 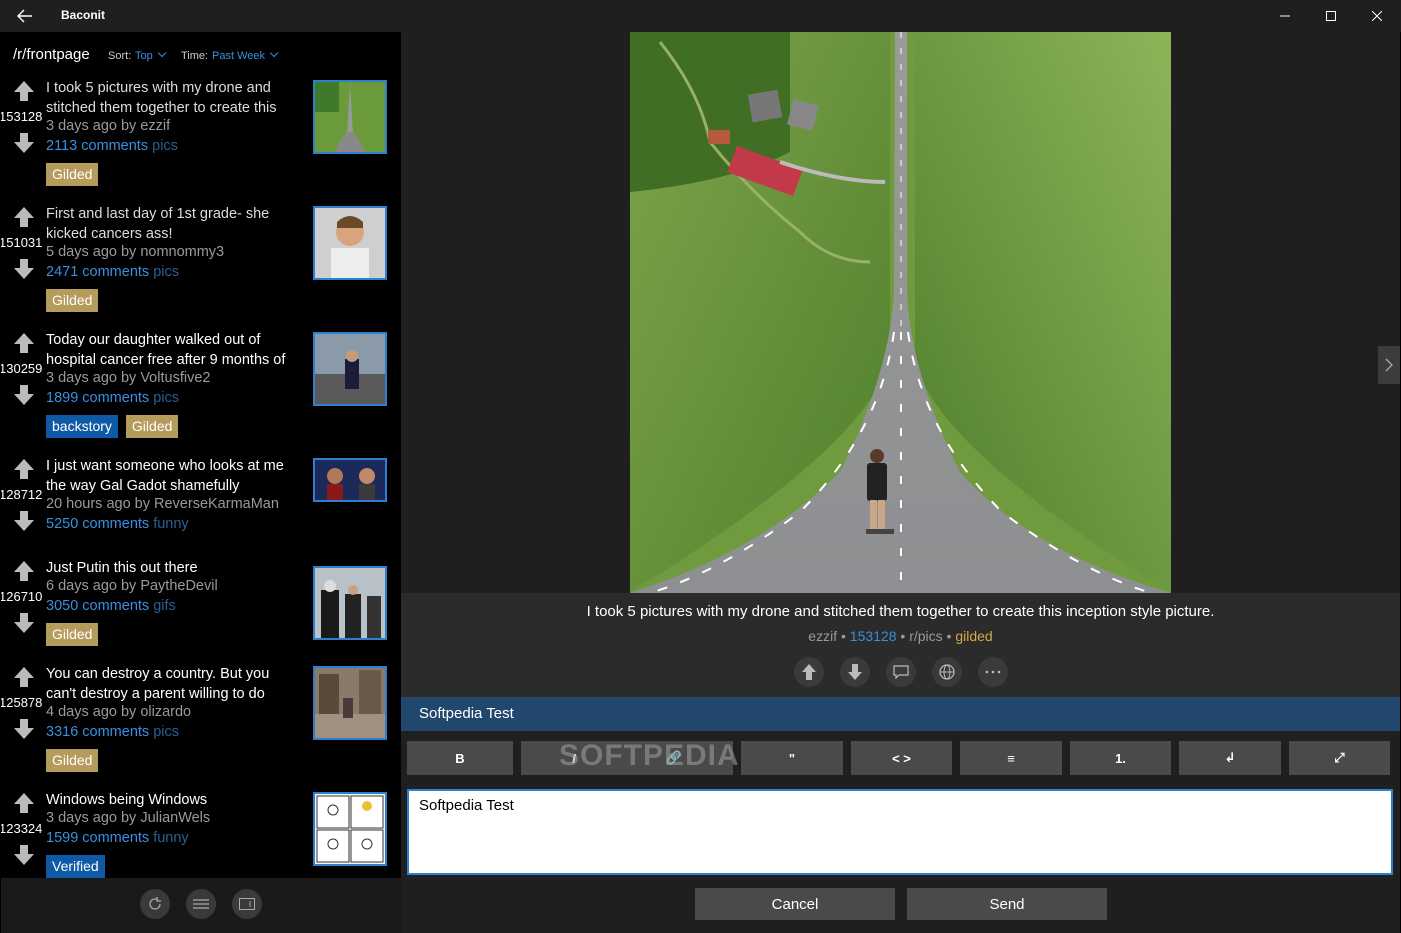 What do you see at coordinates (1331, 16) in the screenshot?
I see `maximize-button` at bounding box center [1331, 16].